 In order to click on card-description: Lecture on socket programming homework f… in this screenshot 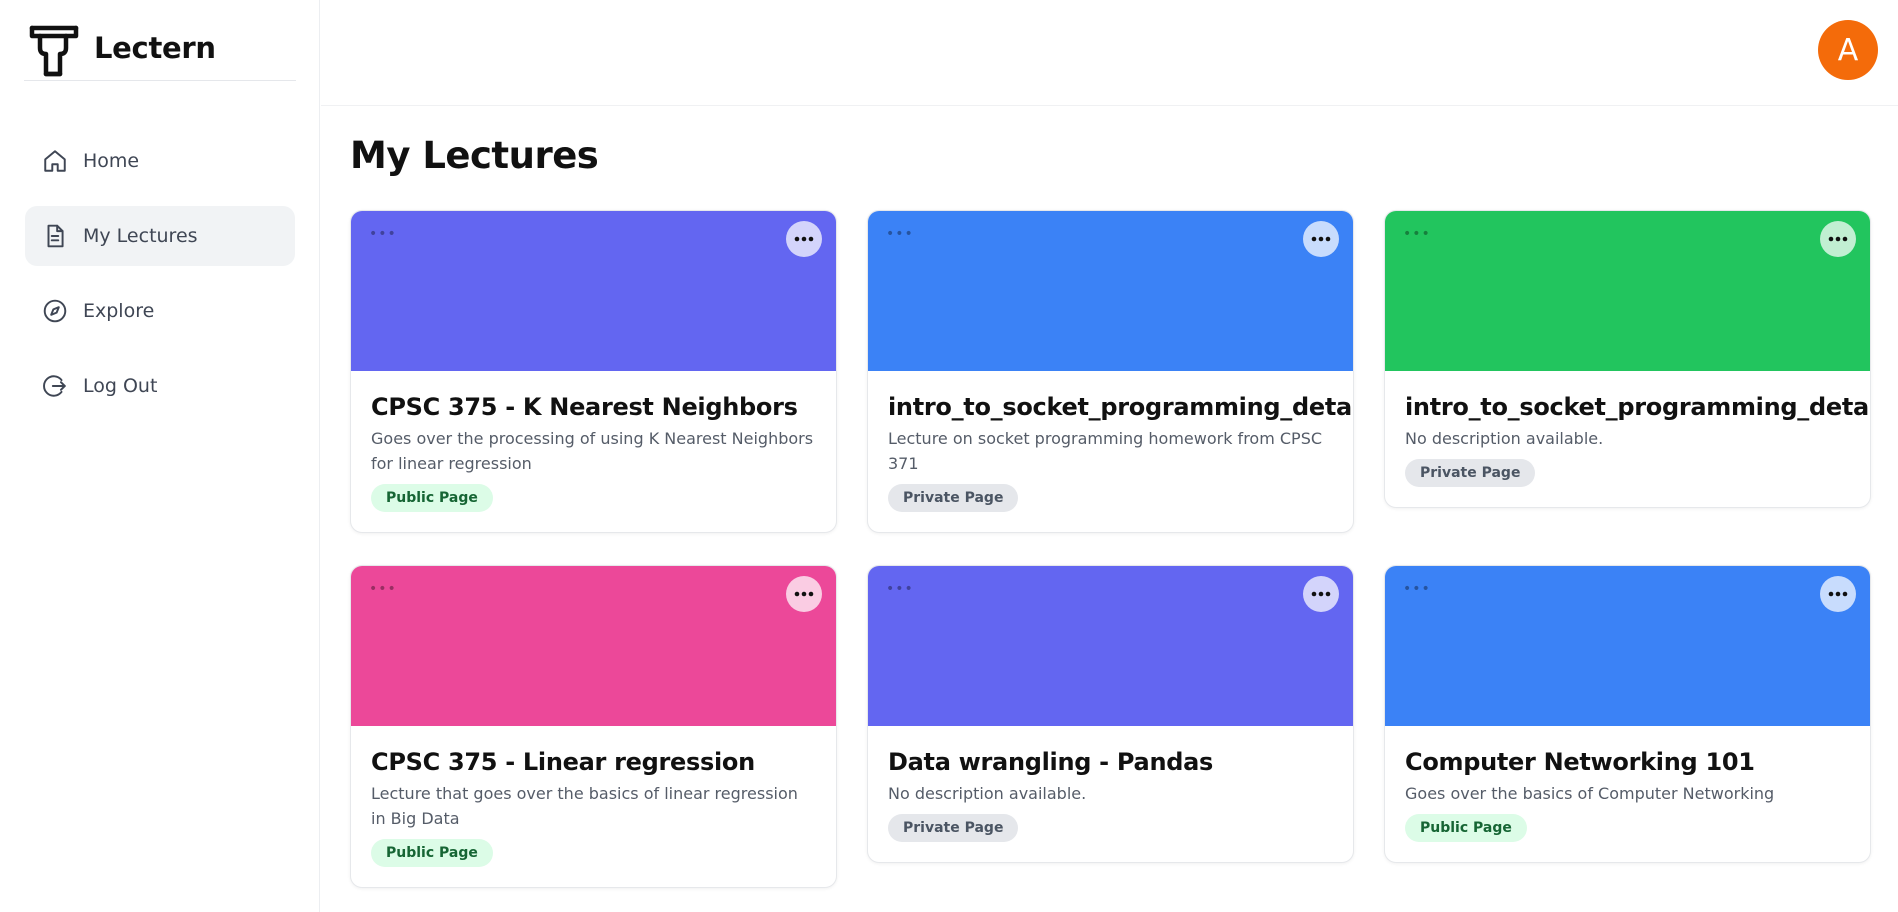, I will do `click(1105, 451)`.